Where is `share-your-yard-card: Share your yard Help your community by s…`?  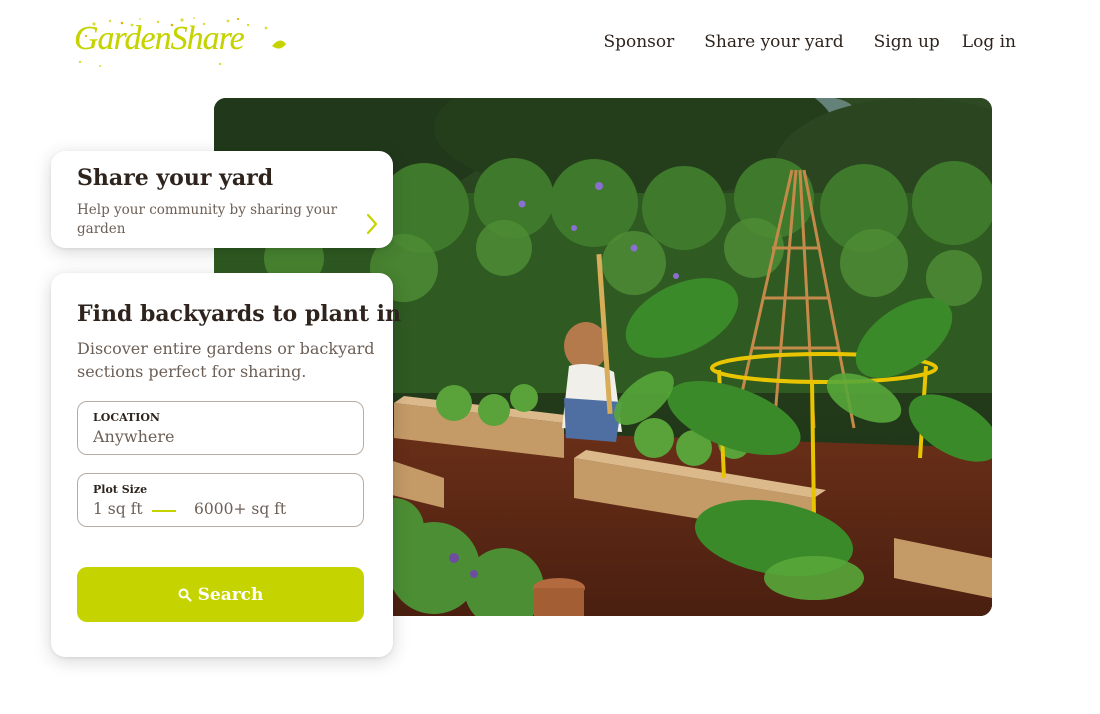
share-your-yard-card: Share your yard Help your community by s… is located at coordinates (222, 199).